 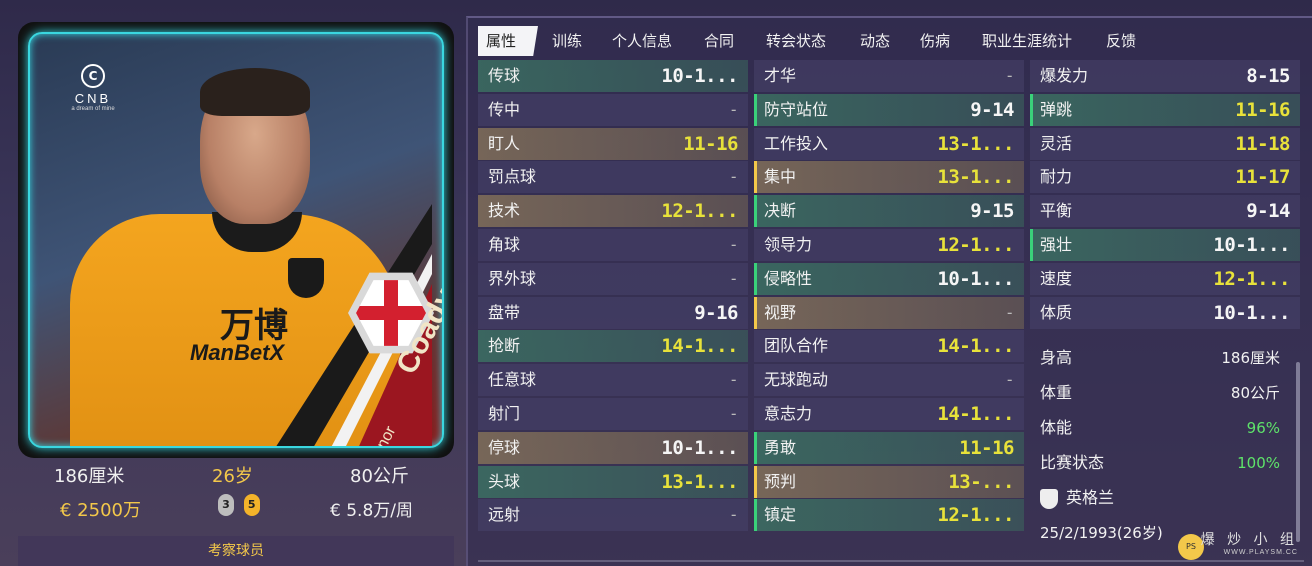 I want to click on attribute-row: 防守站位 9-14, so click(x=889, y=109).